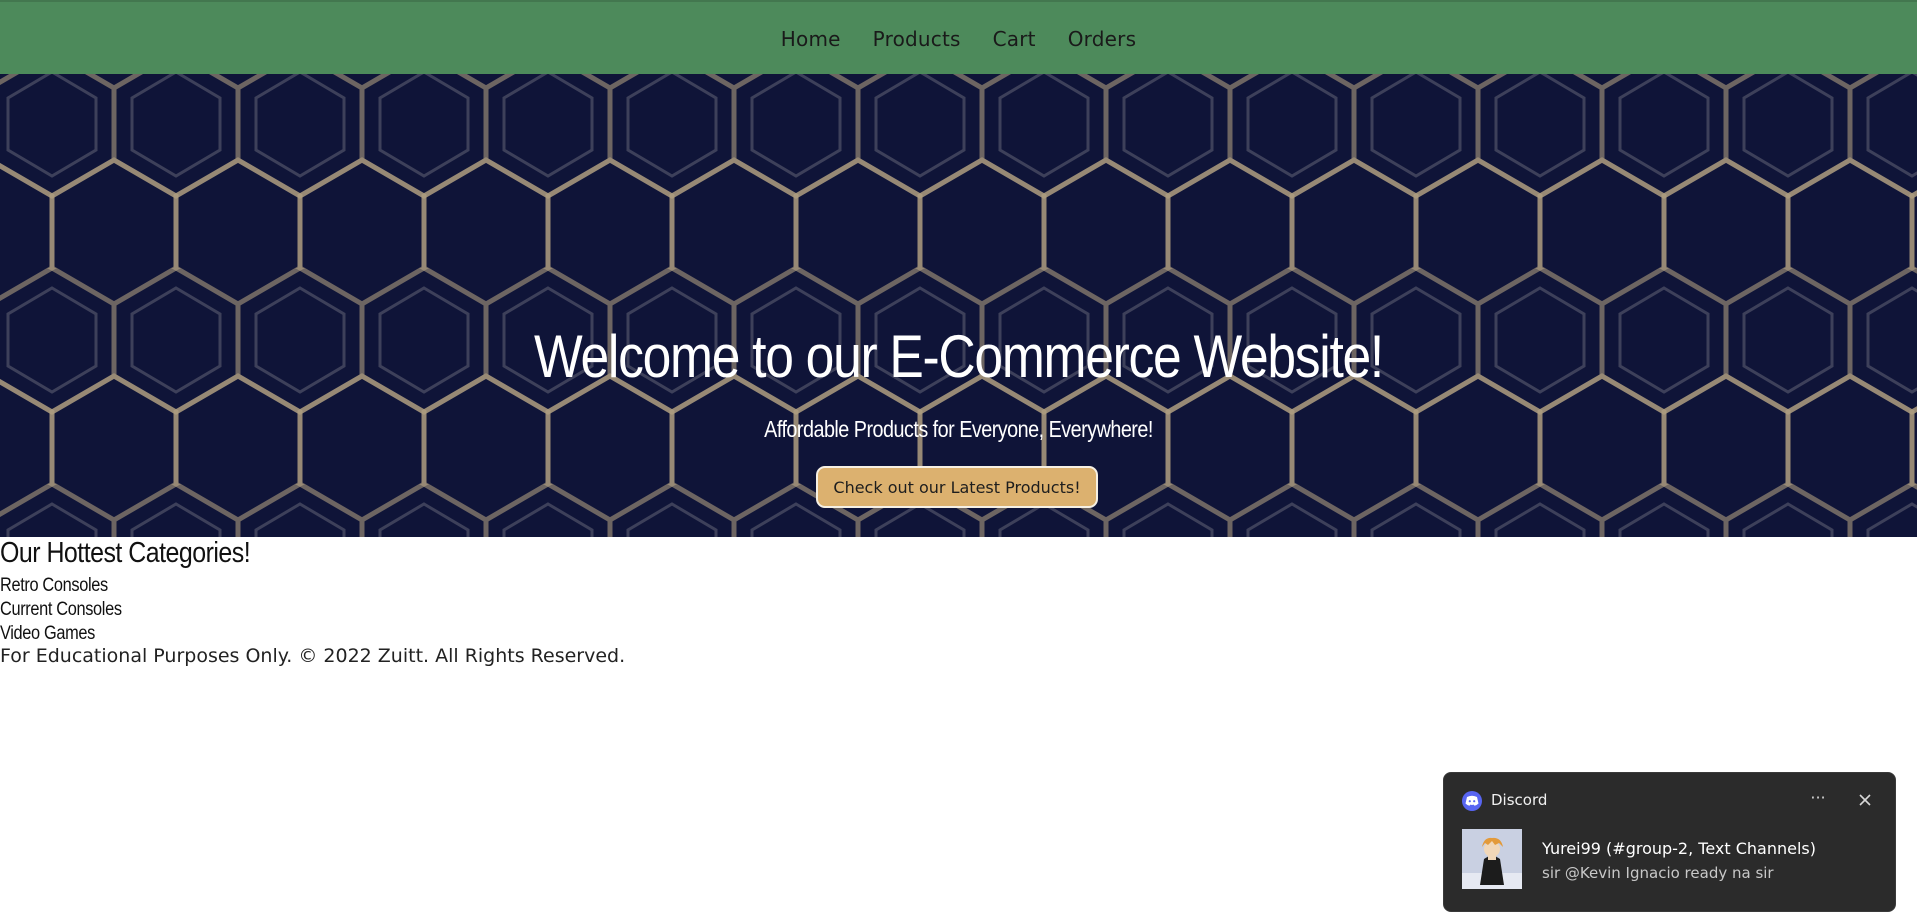  I want to click on nav-link-cart: Cart, so click(1014, 39).